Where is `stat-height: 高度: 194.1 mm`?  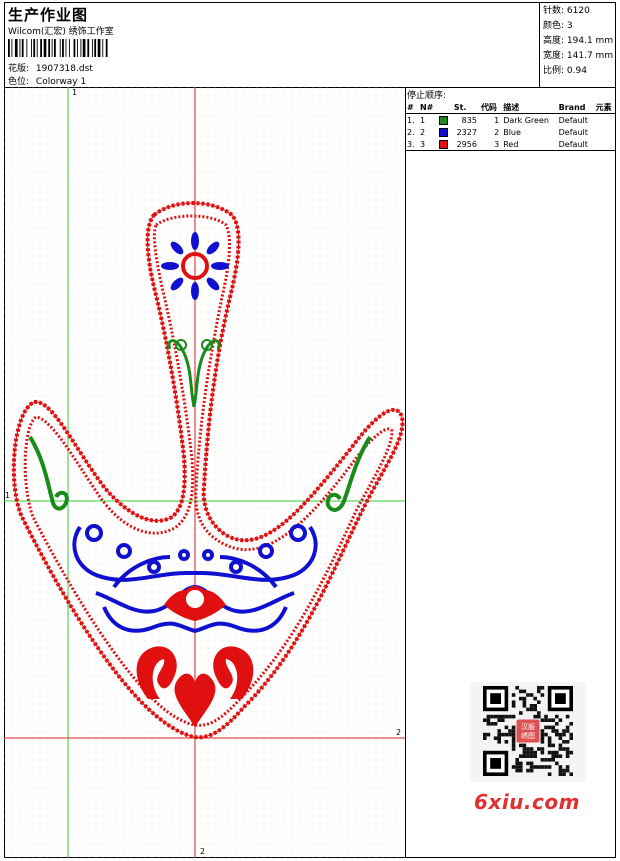
stat-height: 高度: 194.1 mm is located at coordinates (579, 41).